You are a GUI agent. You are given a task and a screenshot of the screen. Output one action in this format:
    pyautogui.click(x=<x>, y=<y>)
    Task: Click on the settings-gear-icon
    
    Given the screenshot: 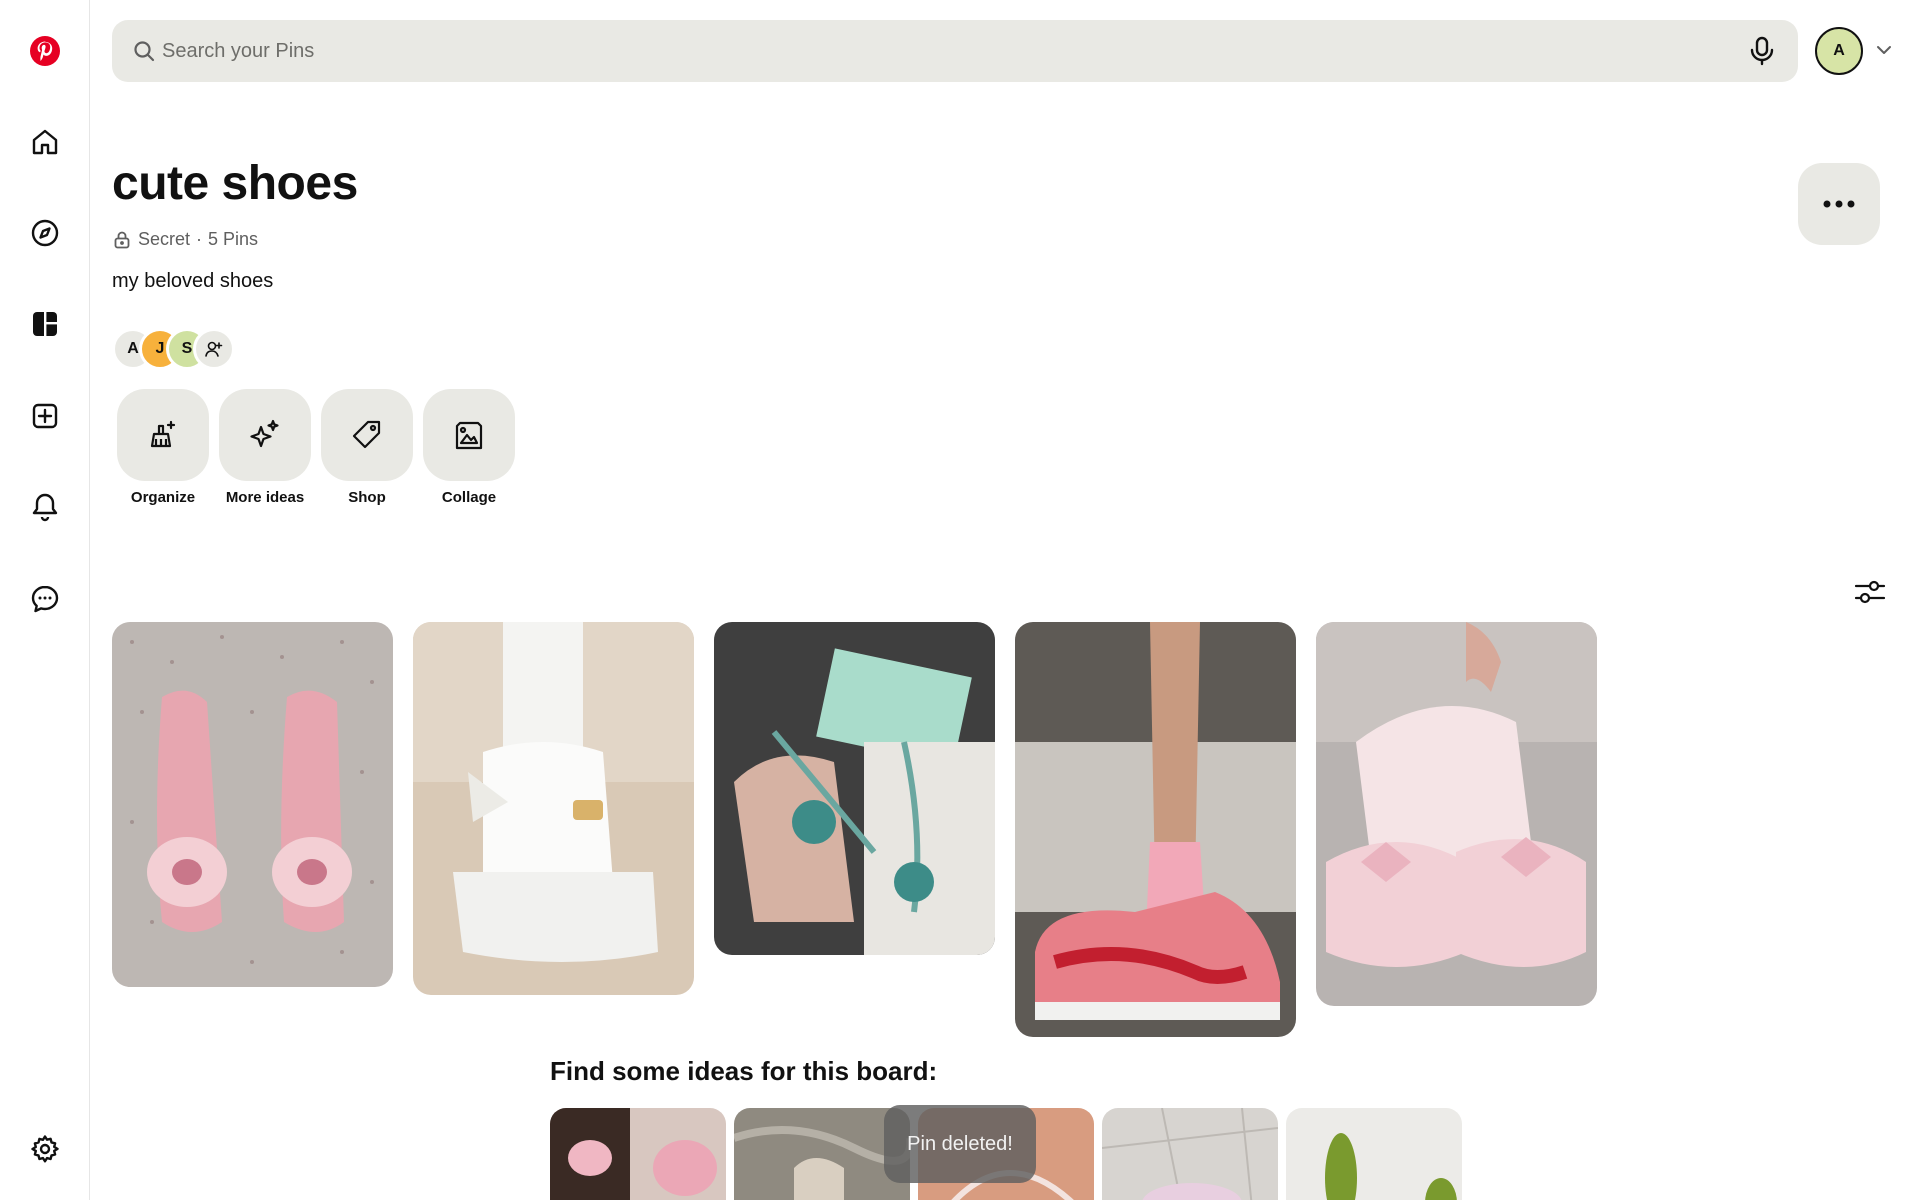 What is the action you would take?
    pyautogui.click(x=45, y=1149)
    